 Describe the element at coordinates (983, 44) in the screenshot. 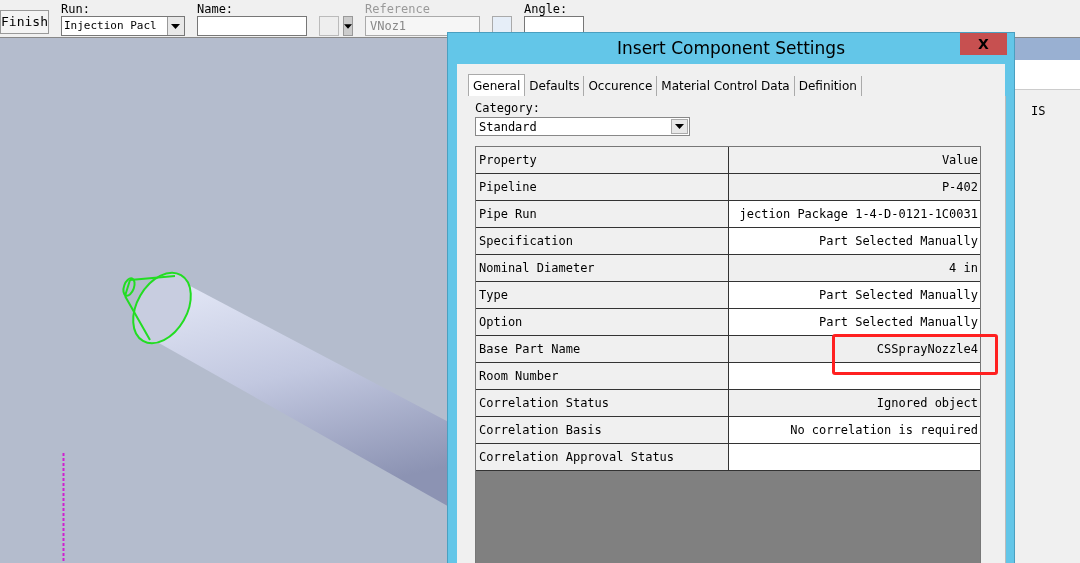

I see `close-button: X` at that location.